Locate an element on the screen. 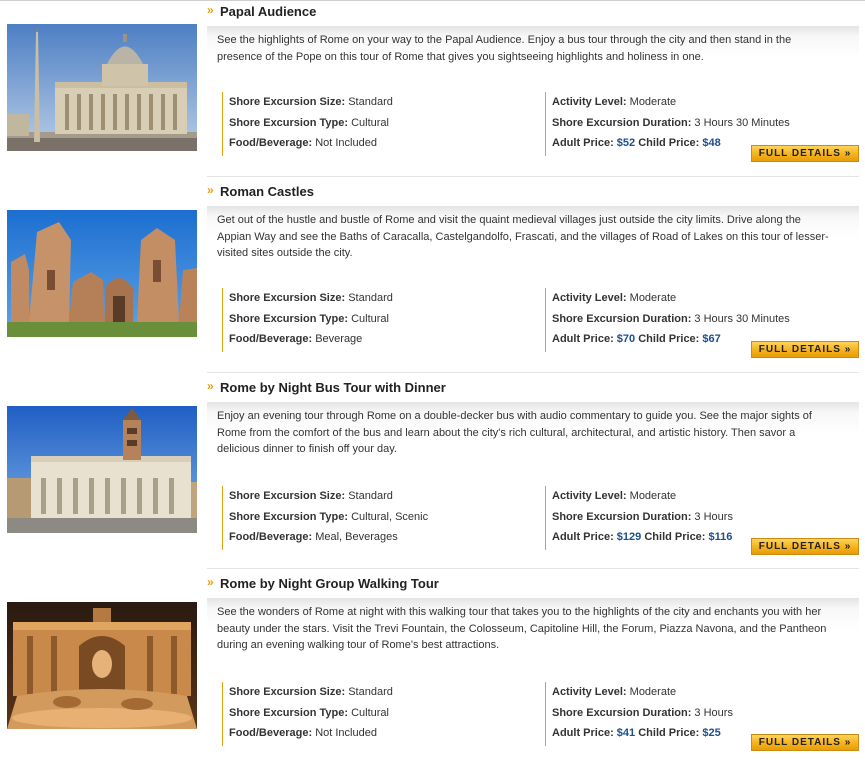 Image resolution: width=865 pixels, height=770 pixels. food-value: Beverage is located at coordinates (339, 339).